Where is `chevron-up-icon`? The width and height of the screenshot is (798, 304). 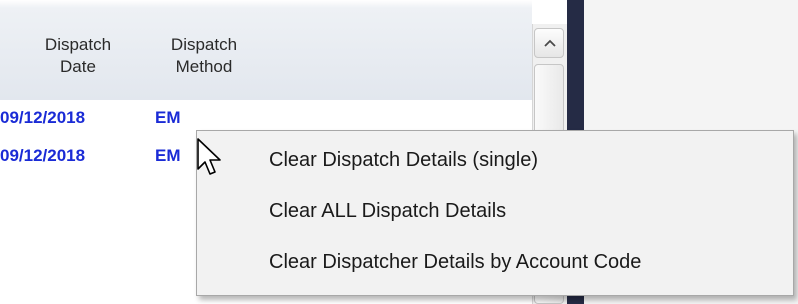
chevron-up-icon is located at coordinates (550, 43).